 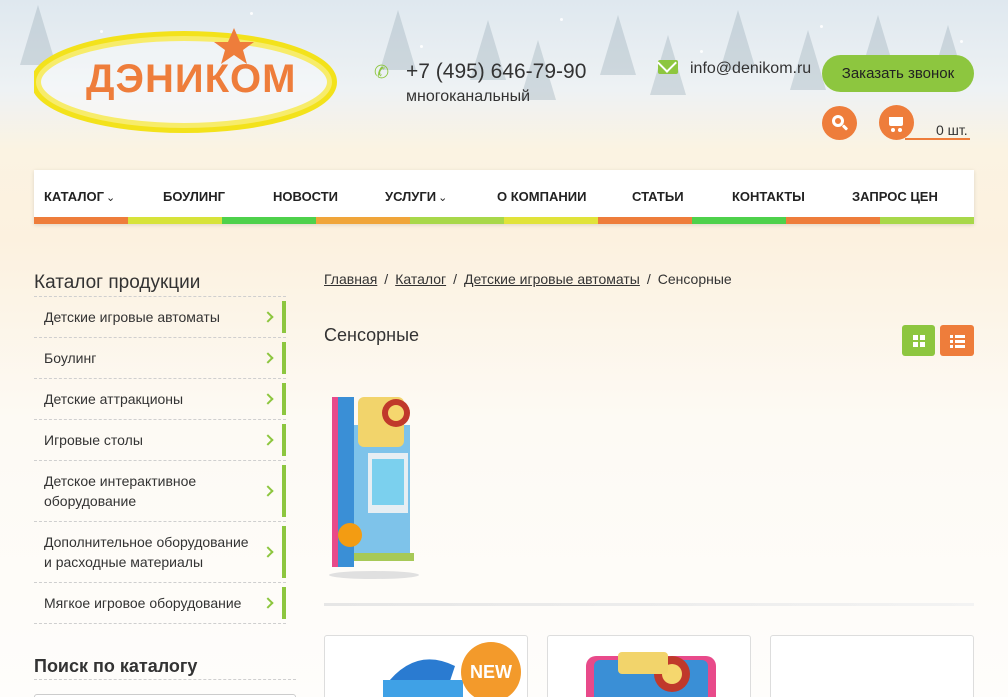 What do you see at coordinates (902, 197) in the screenshot?
I see `nav-item-price-request: ЗАПРОС ЦЕН` at bounding box center [902, 197].